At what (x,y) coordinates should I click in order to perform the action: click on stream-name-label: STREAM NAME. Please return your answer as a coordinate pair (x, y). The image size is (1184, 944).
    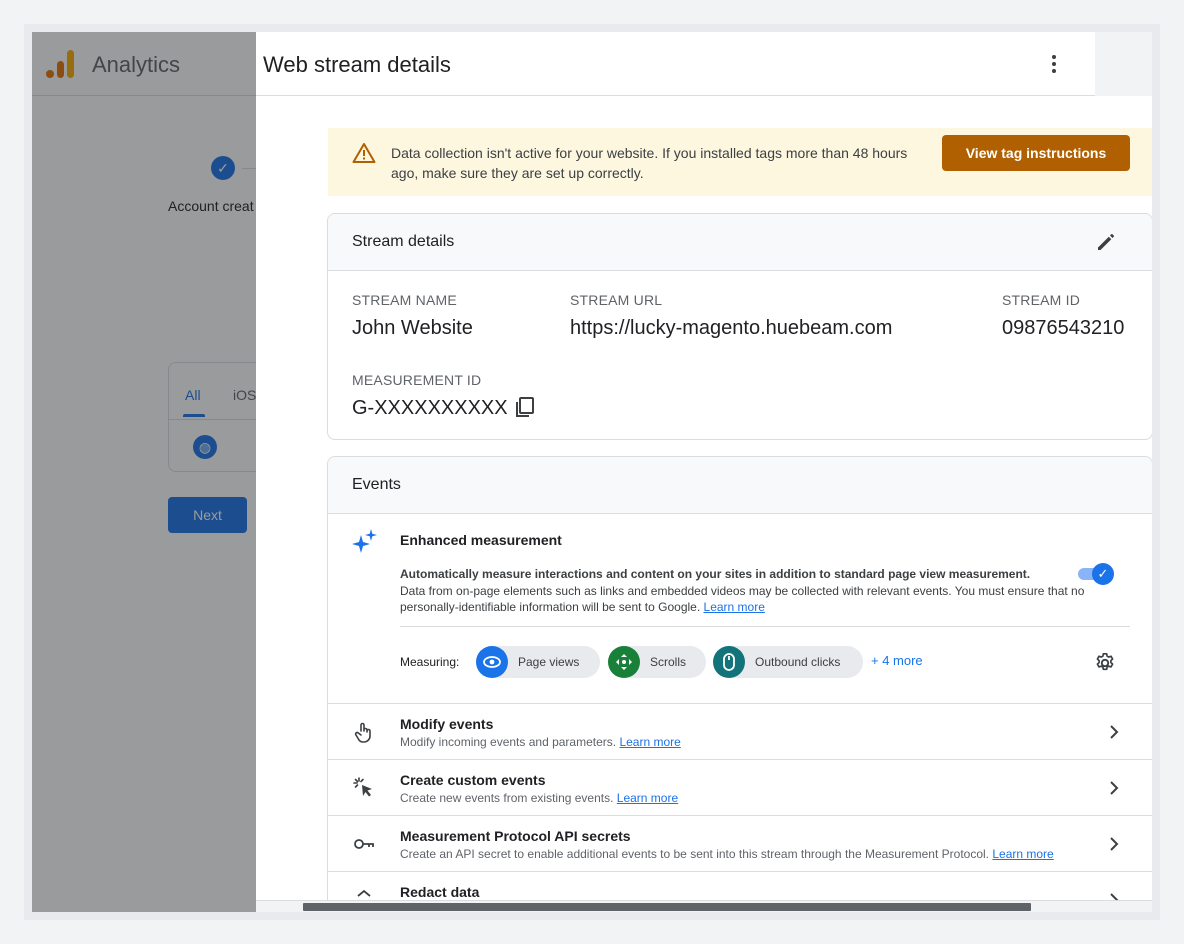
    Looking at the image, I should click on (404, 300).